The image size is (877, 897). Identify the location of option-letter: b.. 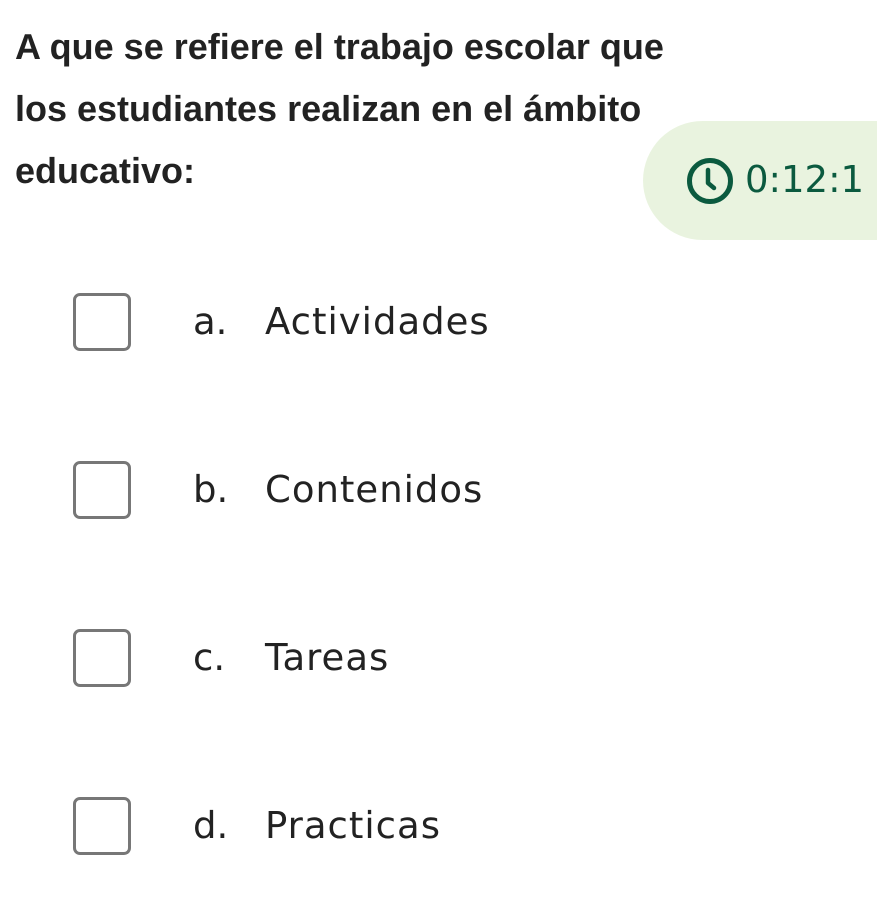
(211, 490).